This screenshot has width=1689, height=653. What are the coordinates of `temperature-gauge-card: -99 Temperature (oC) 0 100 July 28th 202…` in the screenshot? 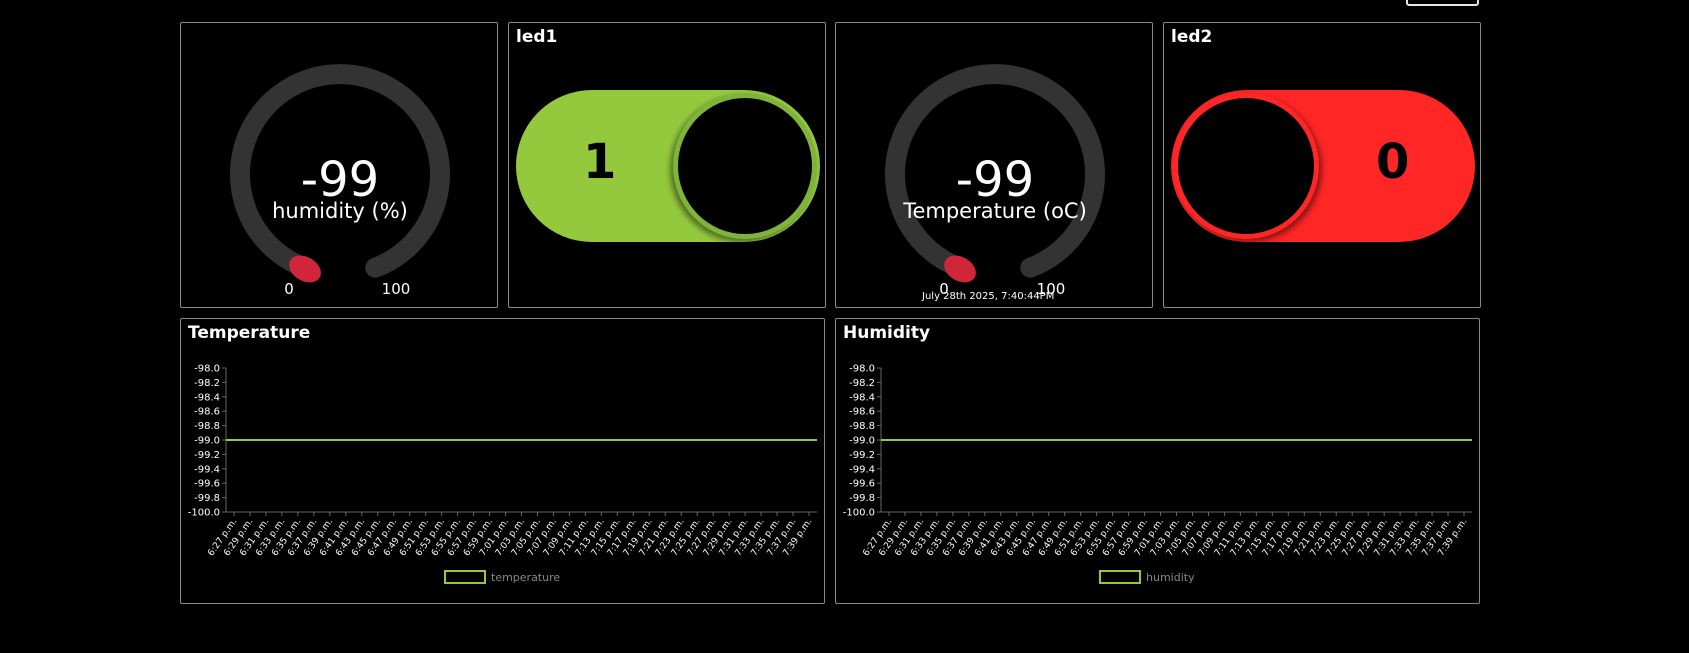 It's located at (994, 165).